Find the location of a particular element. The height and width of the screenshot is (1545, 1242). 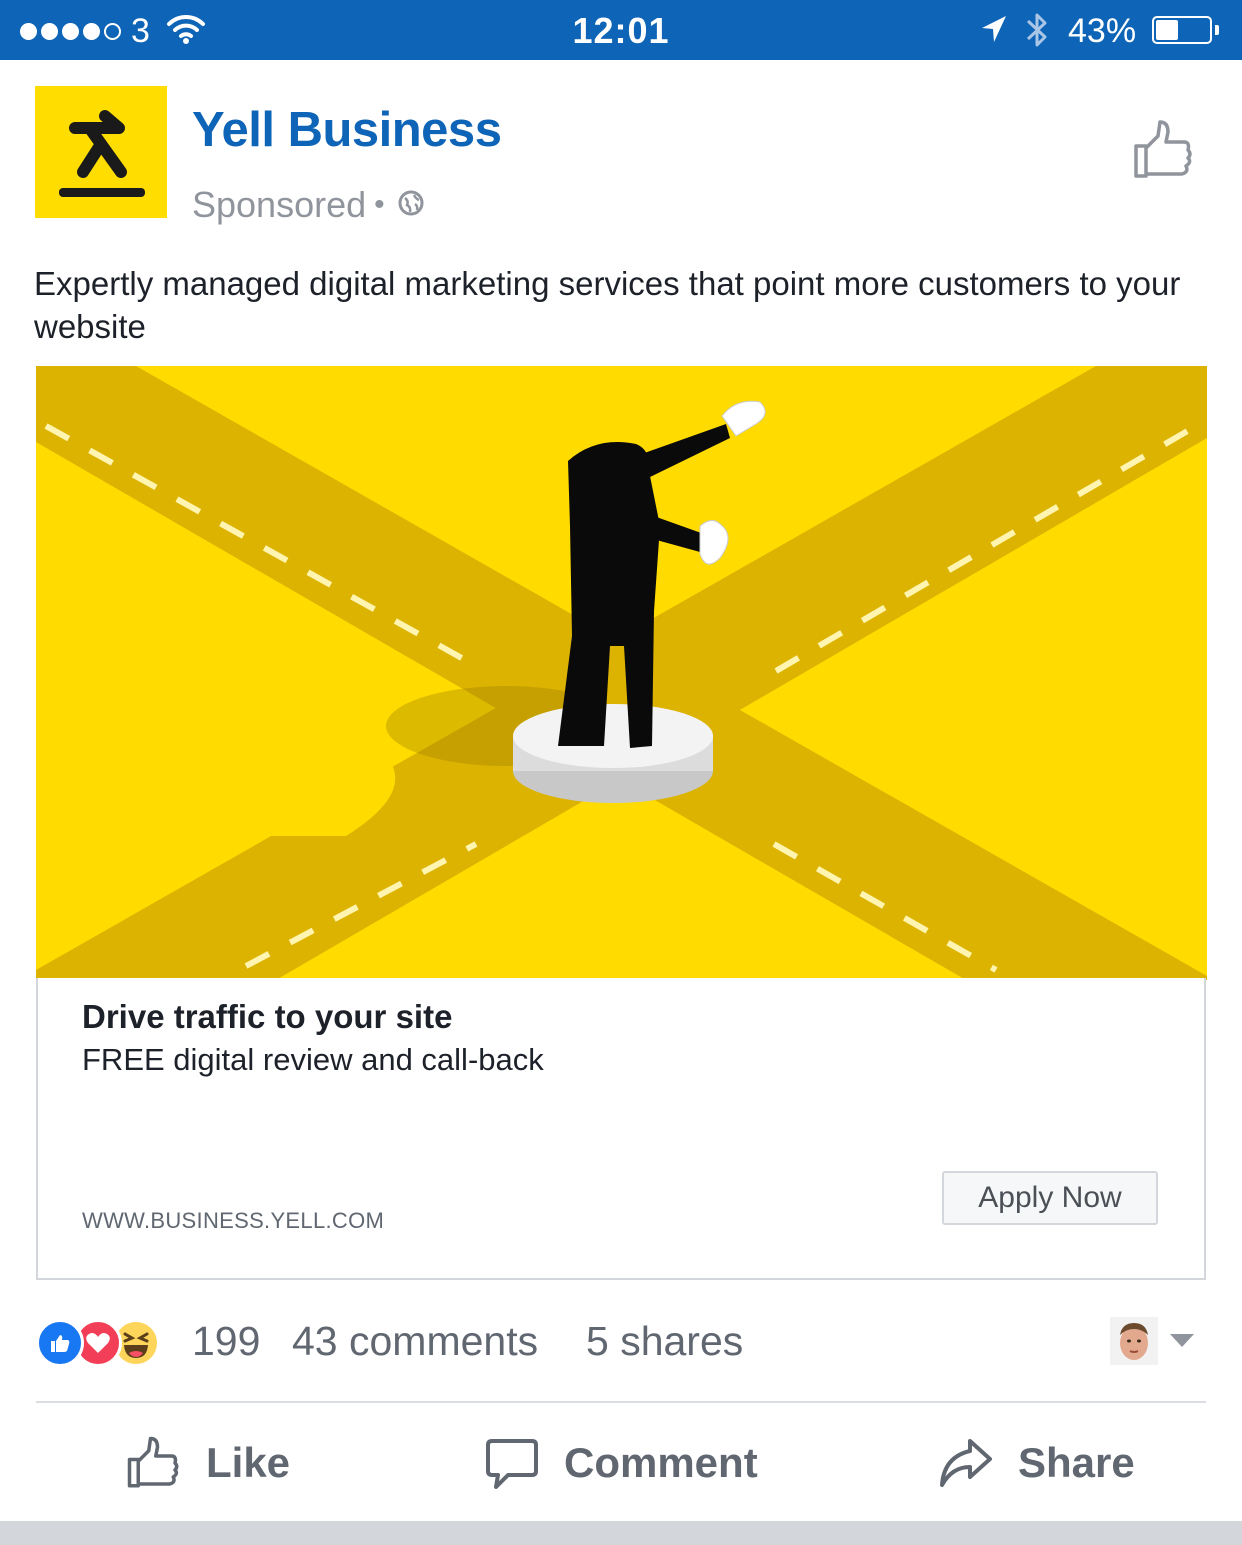

share-button: Share is located at coordinates (1036, 1463).